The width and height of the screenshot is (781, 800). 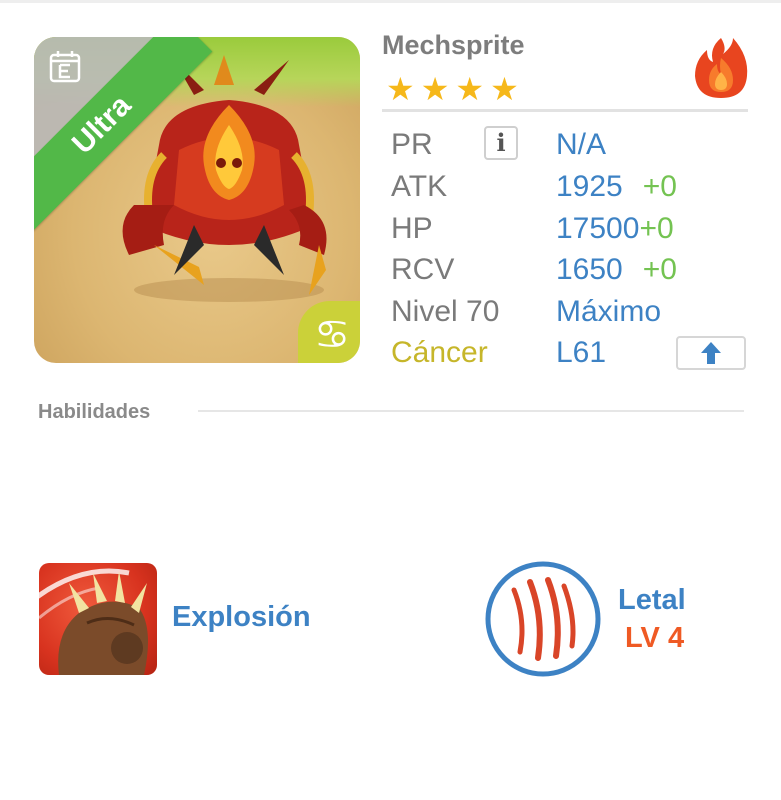 What do you see at coordinates (589, 186) in the screenshot?
I see `atk-number: 1925` at bounding box center [589, 186].